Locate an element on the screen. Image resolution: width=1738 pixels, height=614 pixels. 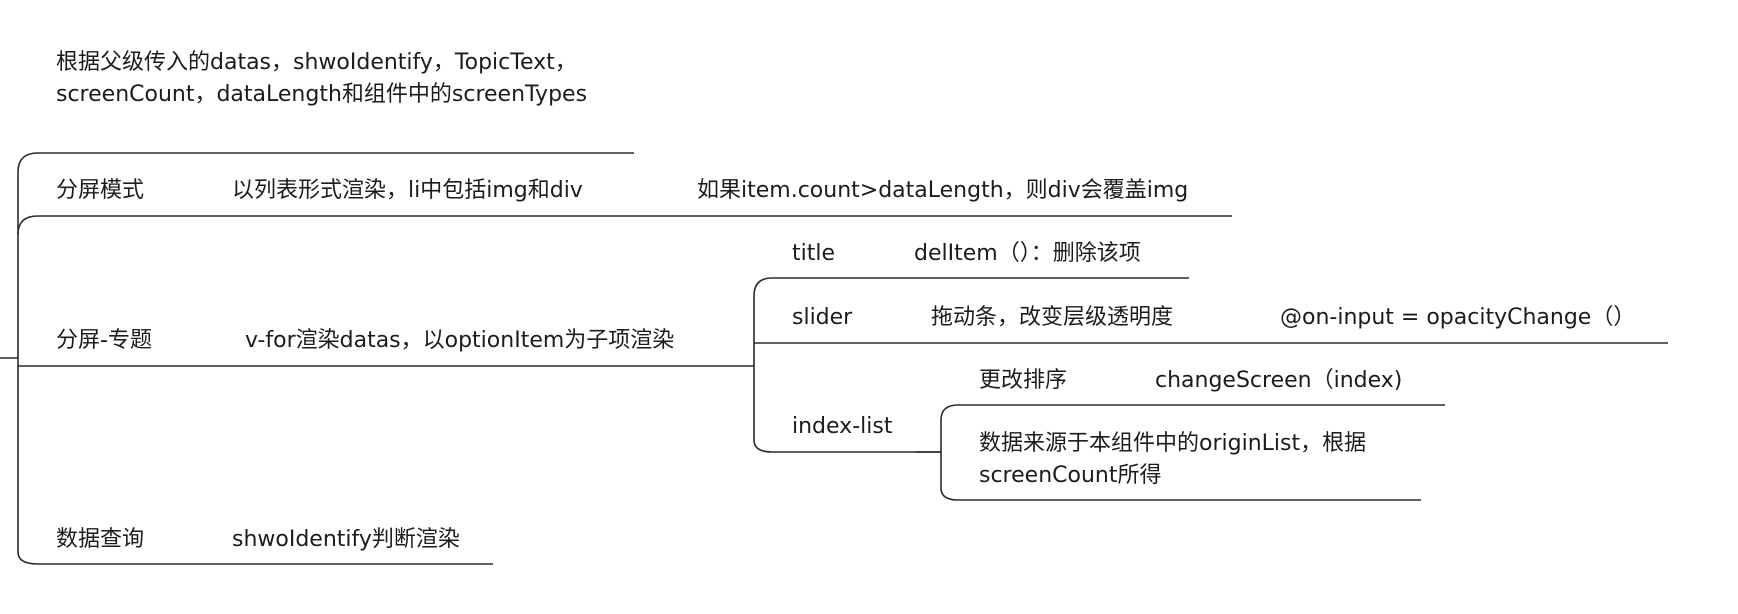
topic-title-curve is located at coordinates (971, 287).